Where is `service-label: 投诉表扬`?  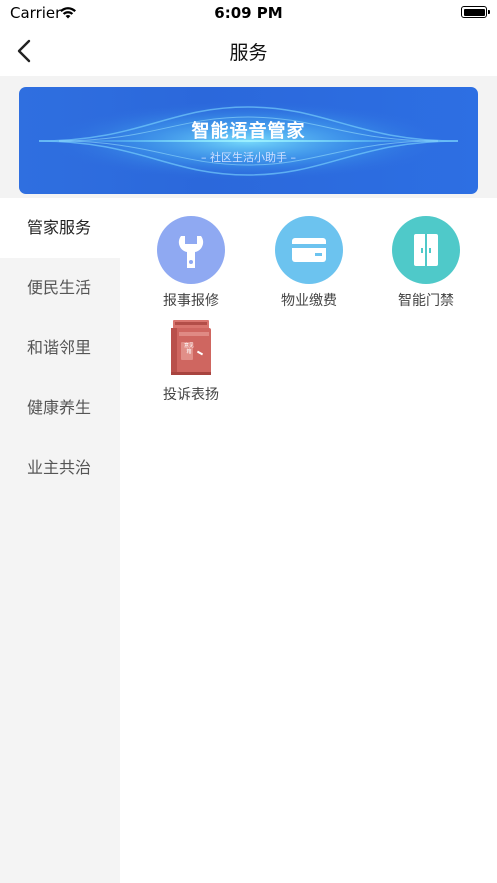 service-label: 投诉表扬 is located at coordinates (191, 395).